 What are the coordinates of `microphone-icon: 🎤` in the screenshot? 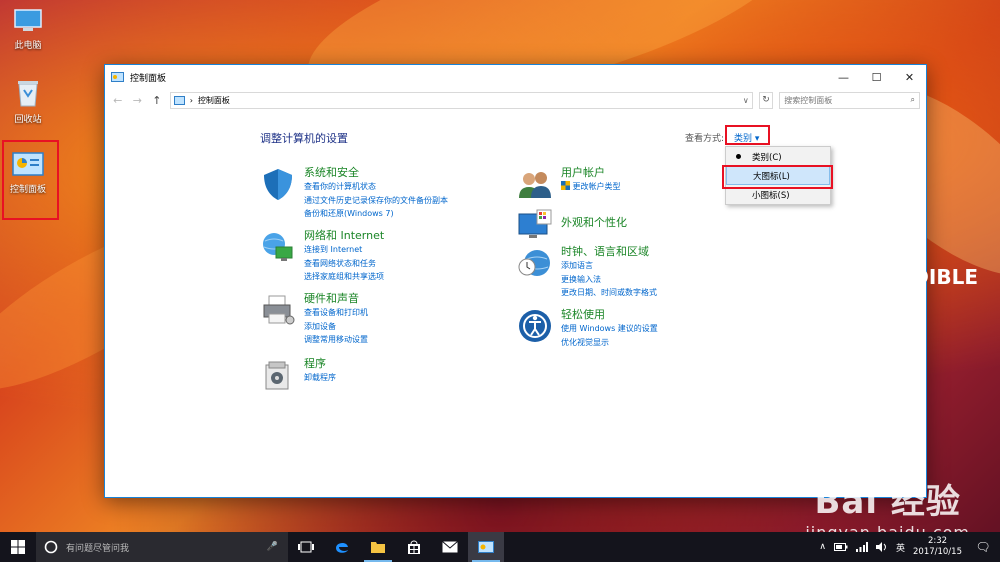 It's located at (272, 547).